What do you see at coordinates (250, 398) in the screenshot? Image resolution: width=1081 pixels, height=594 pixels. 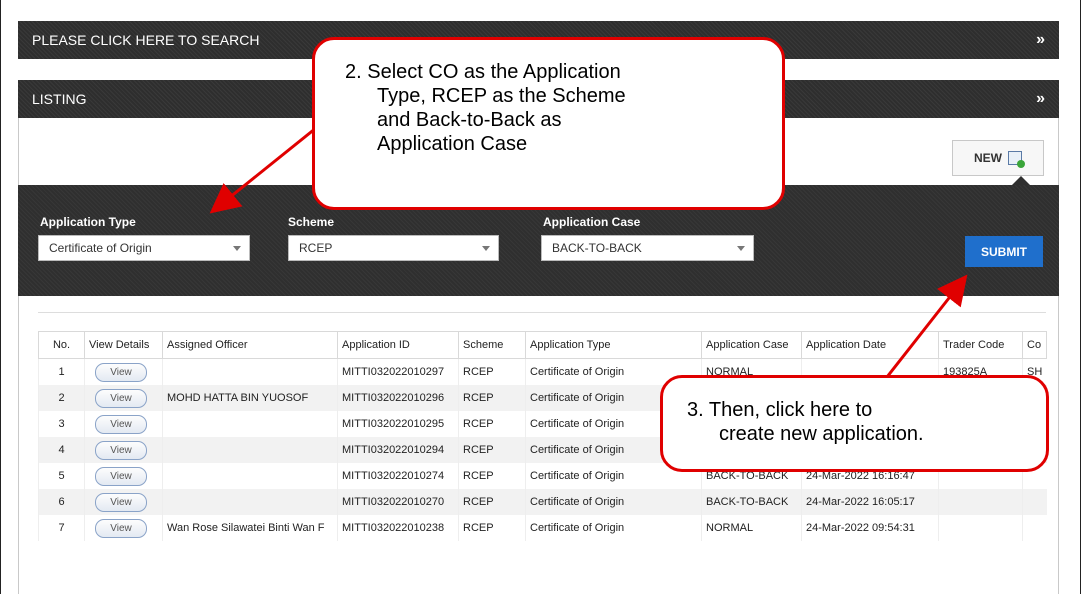 I see `cell-officer: MOHD HATTA BIN YUOSOF` at bounding box center [250, 398].